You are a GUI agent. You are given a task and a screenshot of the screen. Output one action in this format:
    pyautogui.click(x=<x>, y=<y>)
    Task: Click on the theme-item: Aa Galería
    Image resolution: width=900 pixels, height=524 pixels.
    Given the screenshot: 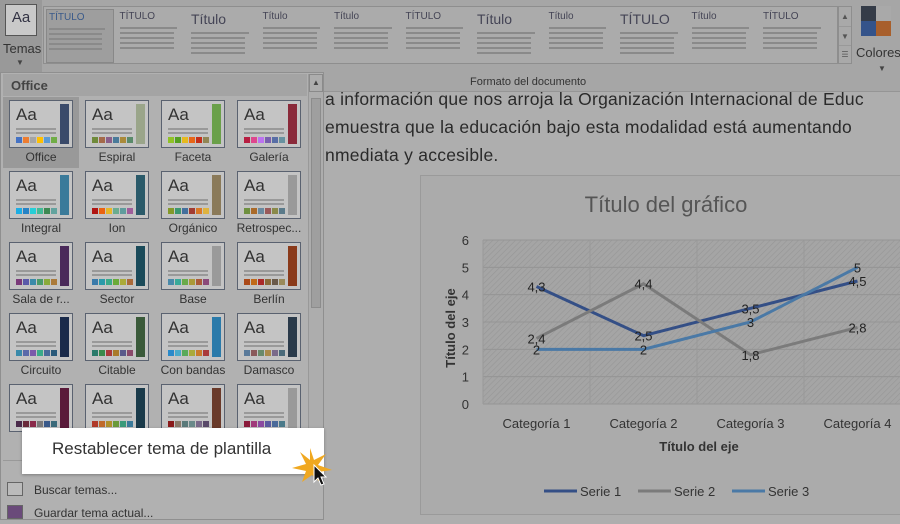 What is the action you would take?
    pyautogui.click(x=269, y=132)
    